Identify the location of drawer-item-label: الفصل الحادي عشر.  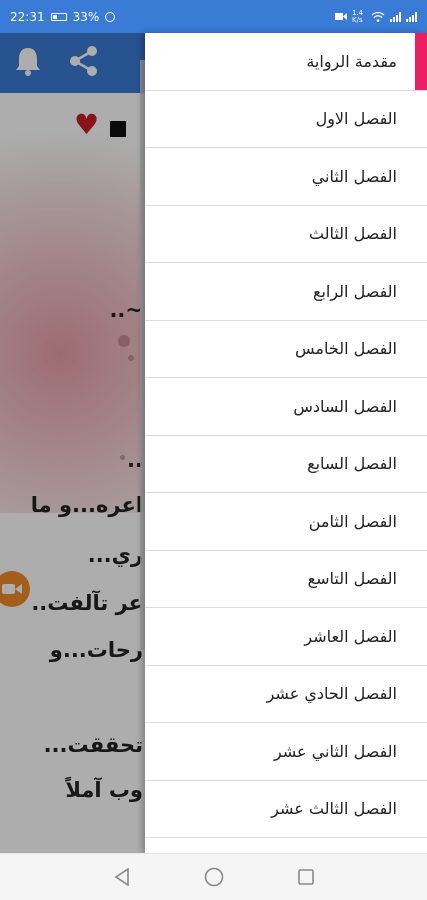
(331, 694).